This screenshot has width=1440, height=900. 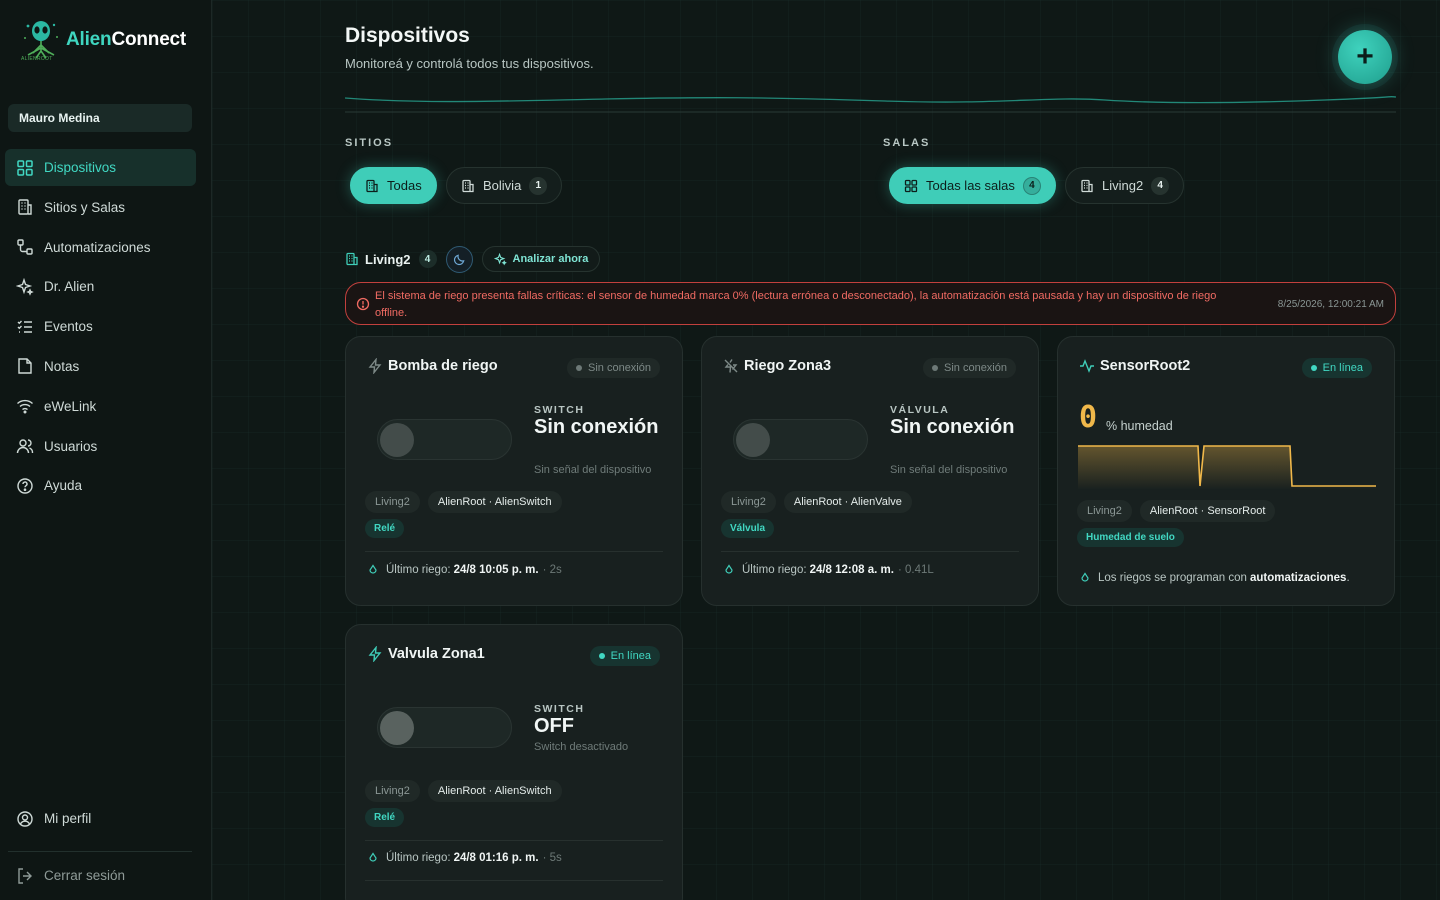 What do you see at coordinates (100, 485) in the screenshot?
I see `sidebar-item-ayuda: Ayuda` at bounding box center [100, 485].